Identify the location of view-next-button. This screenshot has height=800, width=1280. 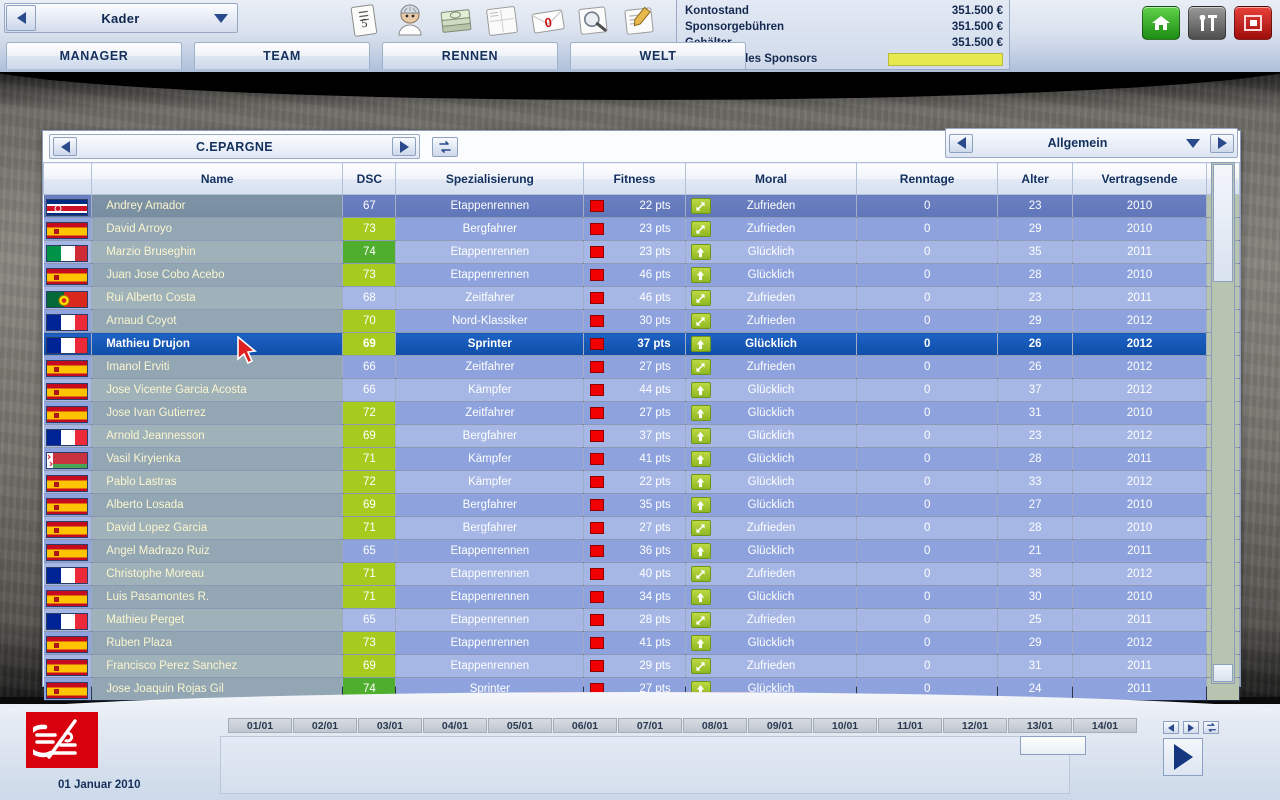
(1222, 143).